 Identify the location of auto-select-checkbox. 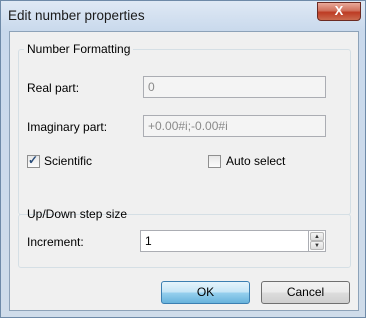
(214, 161).